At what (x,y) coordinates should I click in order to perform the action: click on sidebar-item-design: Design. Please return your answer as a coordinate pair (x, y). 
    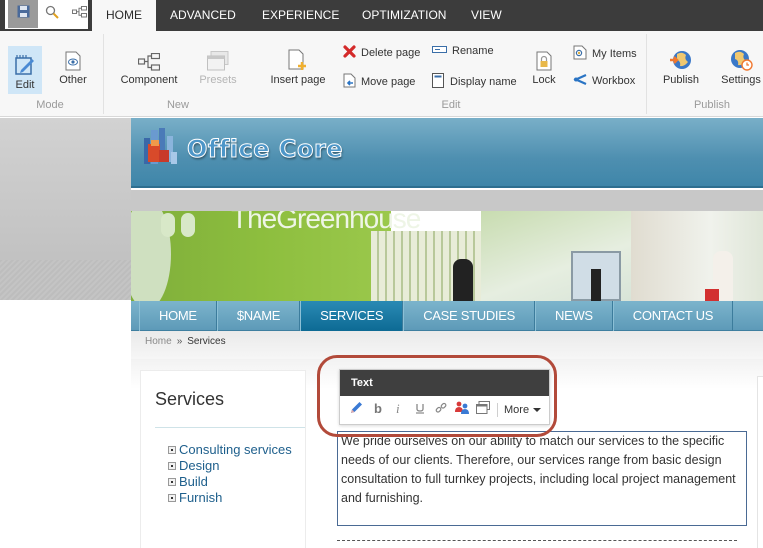
    Looking at the image, I should click on (230, 466).